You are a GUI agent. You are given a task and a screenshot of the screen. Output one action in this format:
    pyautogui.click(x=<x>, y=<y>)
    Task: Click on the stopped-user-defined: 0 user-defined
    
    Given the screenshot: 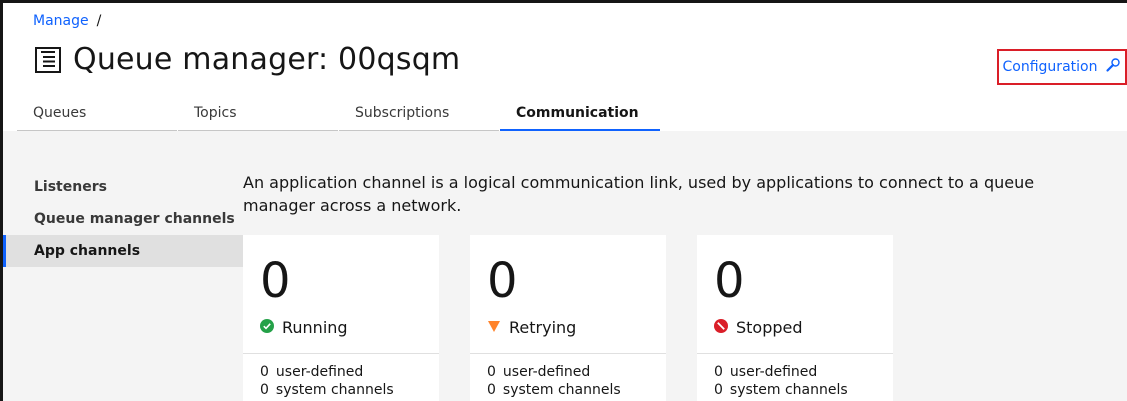 What is the action you would take?
    pyautogui.click(x=765, y=372)
    